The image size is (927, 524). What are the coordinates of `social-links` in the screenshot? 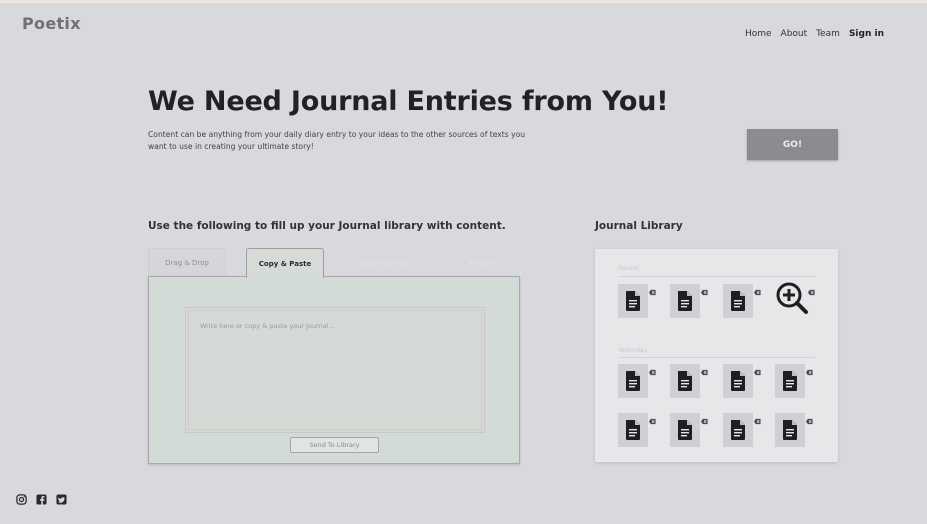 It's located at (41, 499).